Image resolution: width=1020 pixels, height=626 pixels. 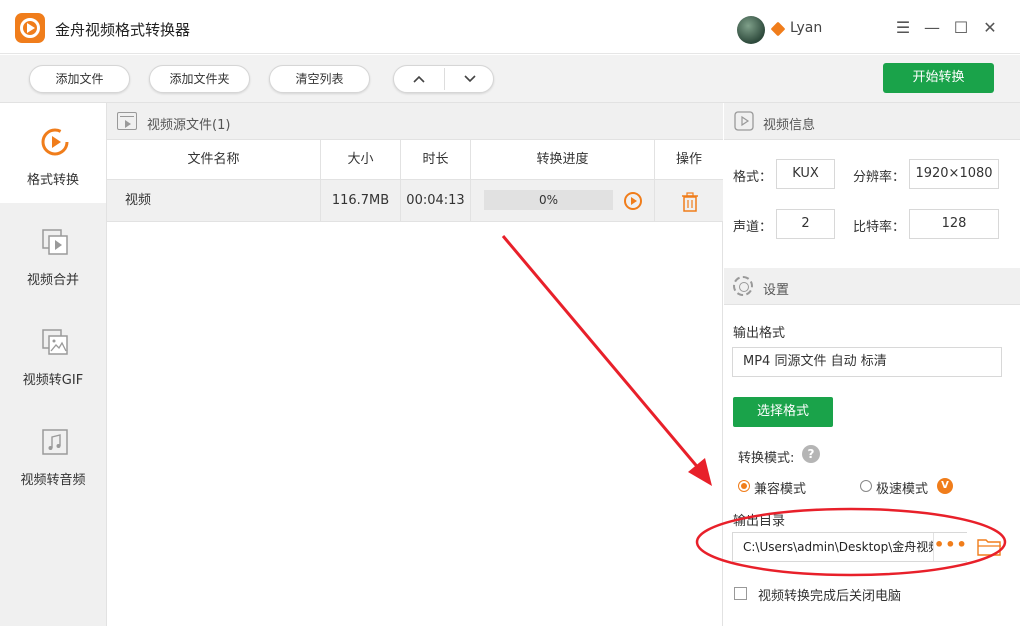 What do you see at coordinates (805, 224) in the screenshot?
I see `channel-value: 2` at bounding box center [805, 224].